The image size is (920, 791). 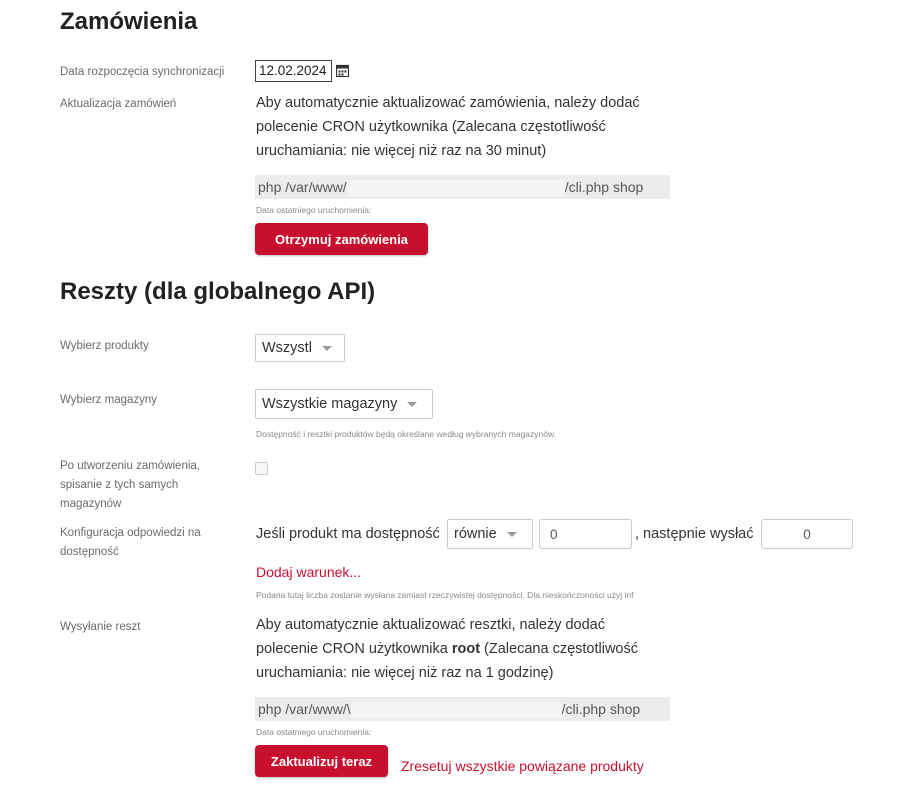 I want to click on products-select: Wszystl, so click(x=300, y=348).